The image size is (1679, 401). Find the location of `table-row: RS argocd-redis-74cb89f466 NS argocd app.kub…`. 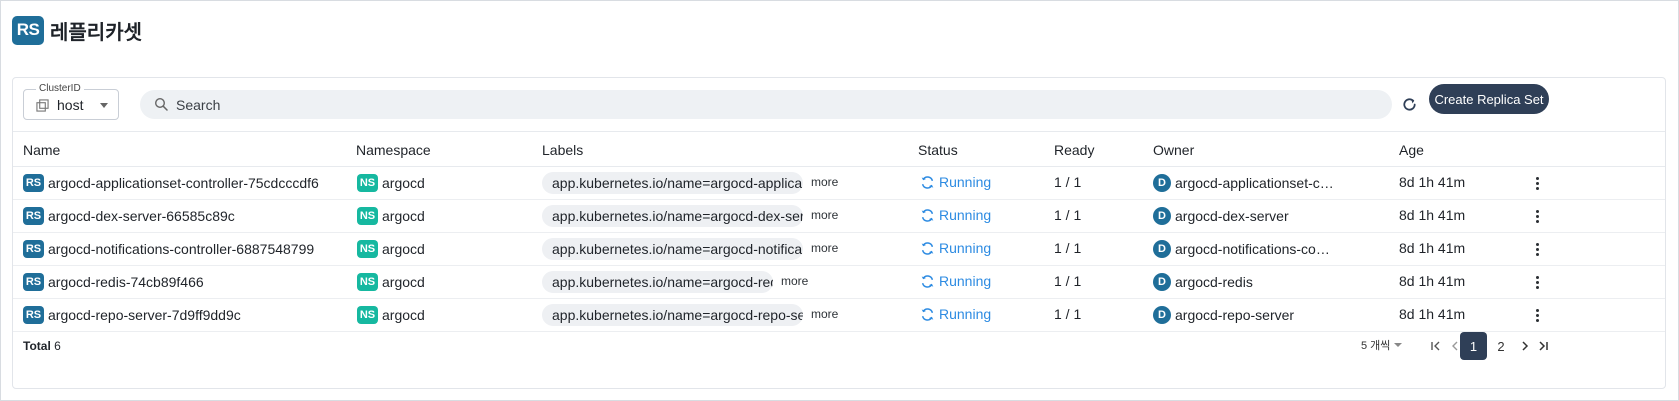

table-row: RS argocd-redis-74cb89f466 NS argocd app.kub… is located at coordinates (839, 282).